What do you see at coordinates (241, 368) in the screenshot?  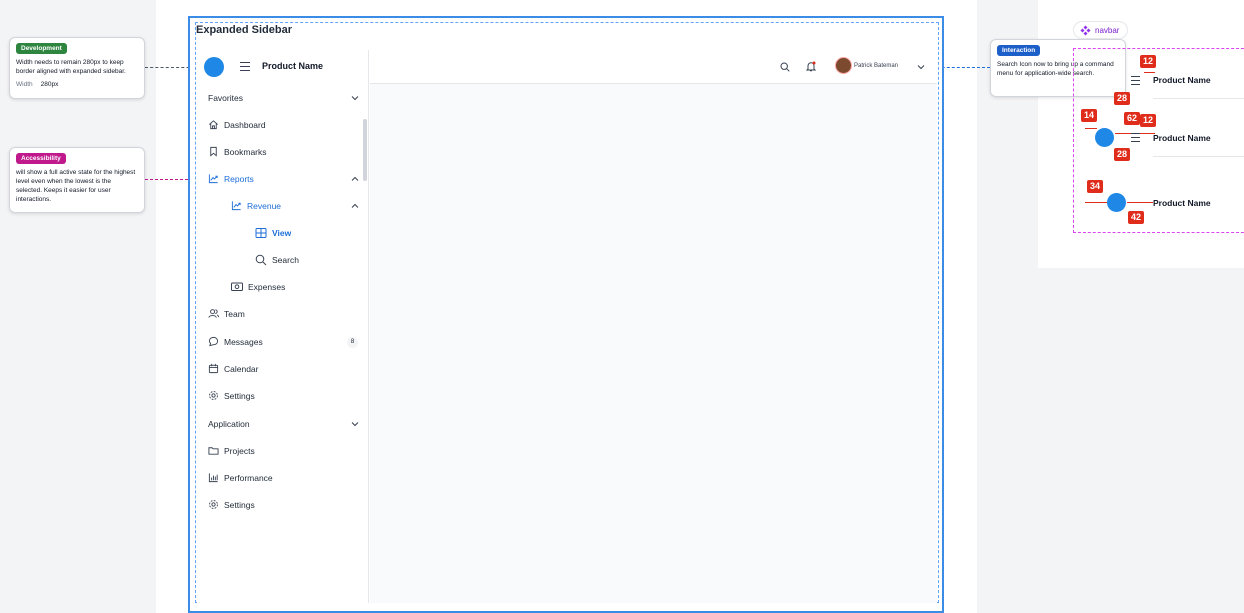 I see `sidebar-item-label: Calendar` at bounding box center [241, 368].